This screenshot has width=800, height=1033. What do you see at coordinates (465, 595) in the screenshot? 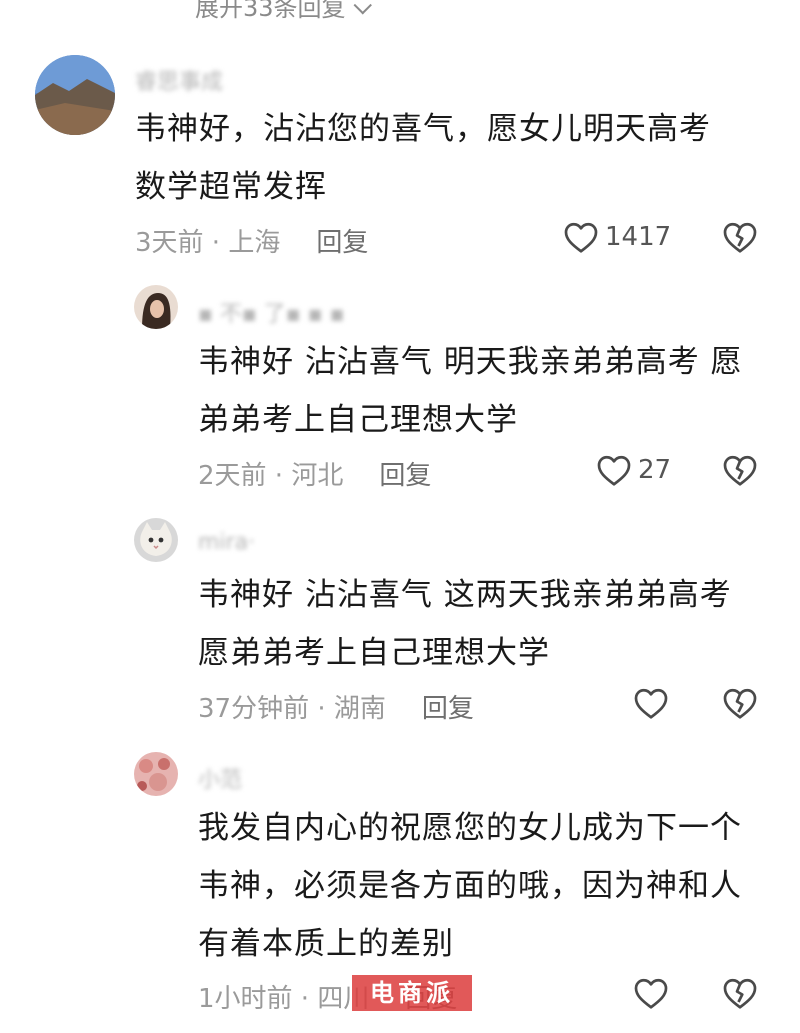
I see `comment-text-line: 韦神好 沾沾喜气 这两天我亲弟弟高考` at bounding box center [465, 595].